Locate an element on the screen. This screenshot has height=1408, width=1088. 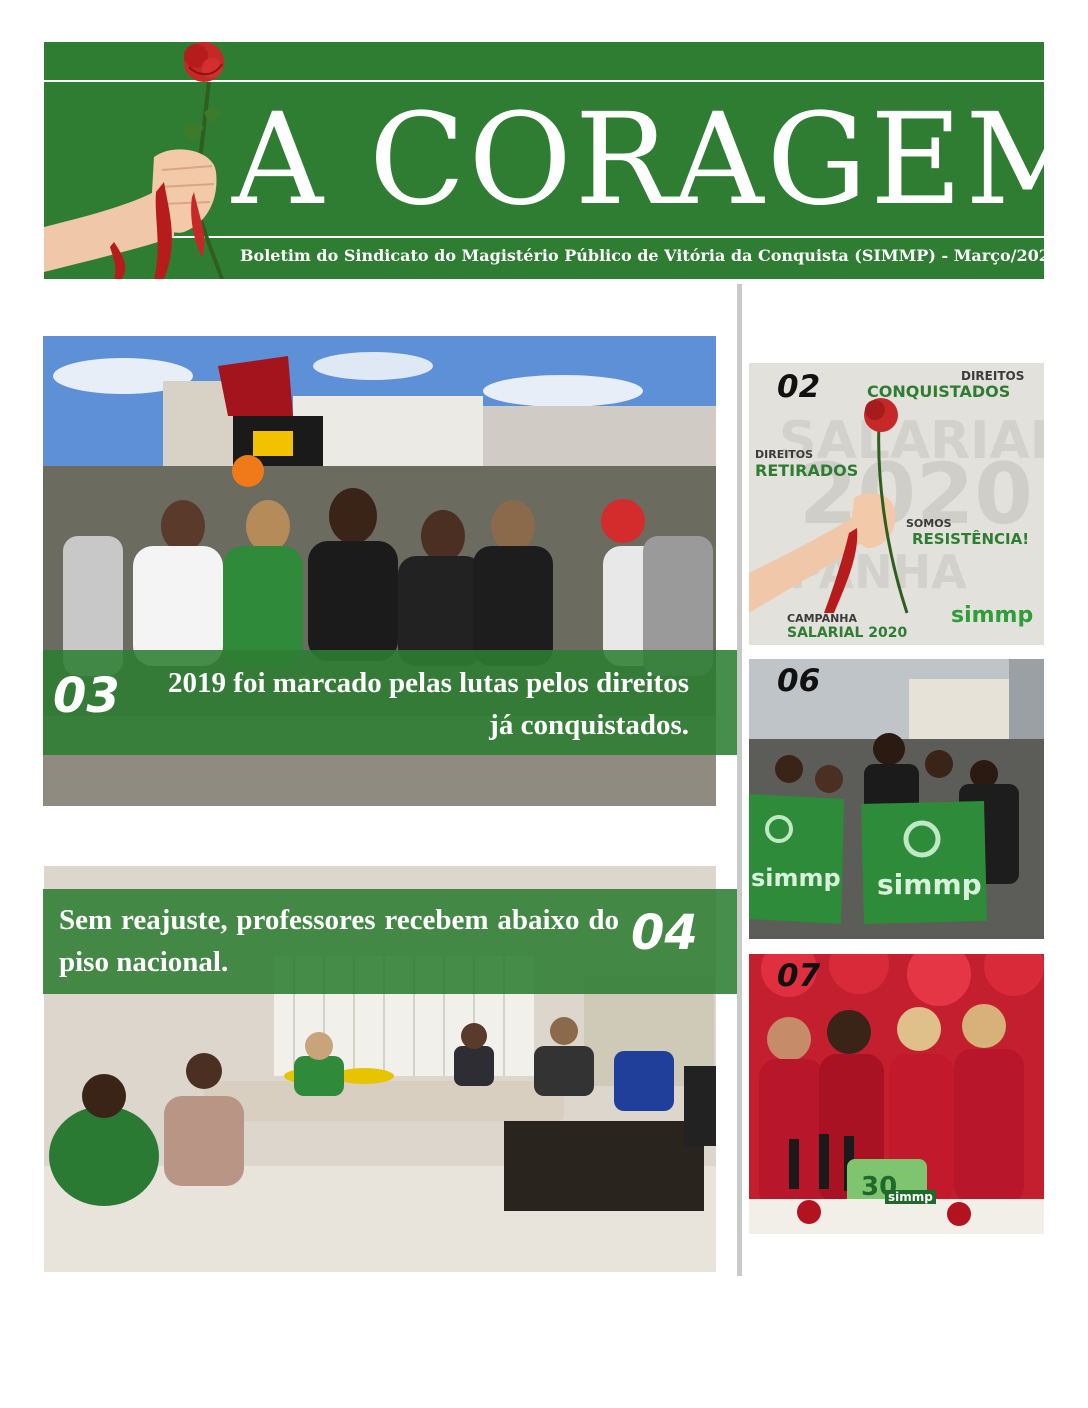
cake-logo: simmp is located at coordinates (910, 1197).